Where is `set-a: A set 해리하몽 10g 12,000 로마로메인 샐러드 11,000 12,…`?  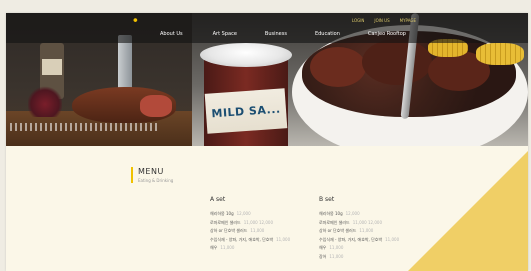
set-a: A set 해리하몽 10g 12,000 로마로메인 샐러드 11,000 12,… is located at coordinates (260, 224).